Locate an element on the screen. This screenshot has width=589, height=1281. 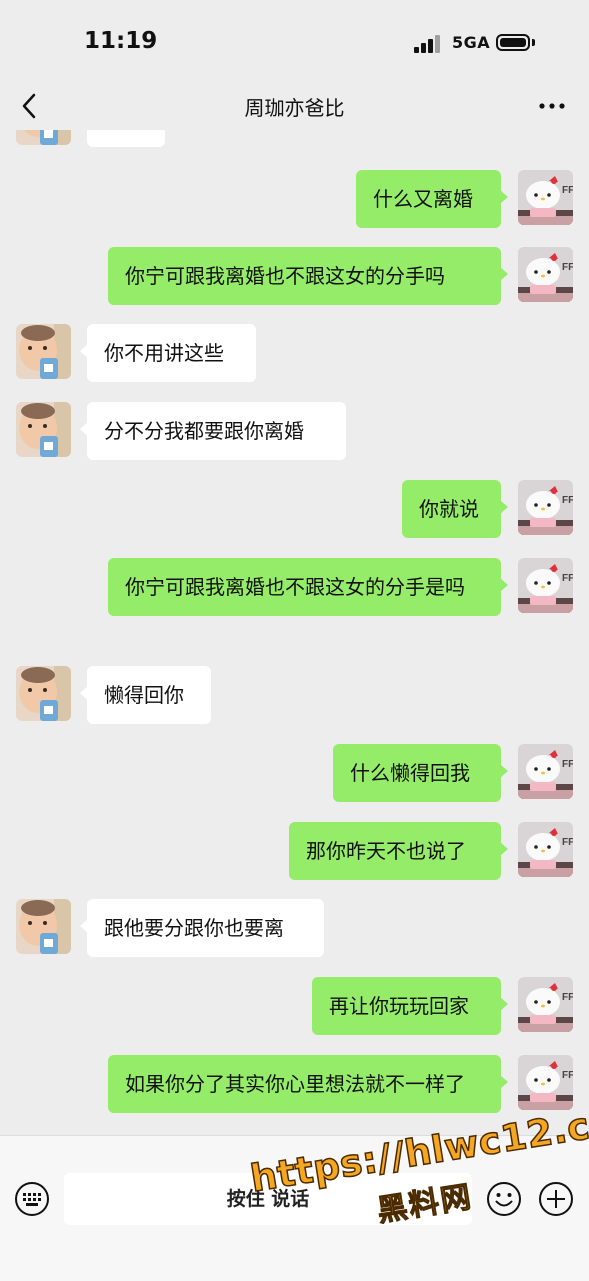
message-bubble-out: 再让你玩玩回家 is located at coordinates (410, 1006).